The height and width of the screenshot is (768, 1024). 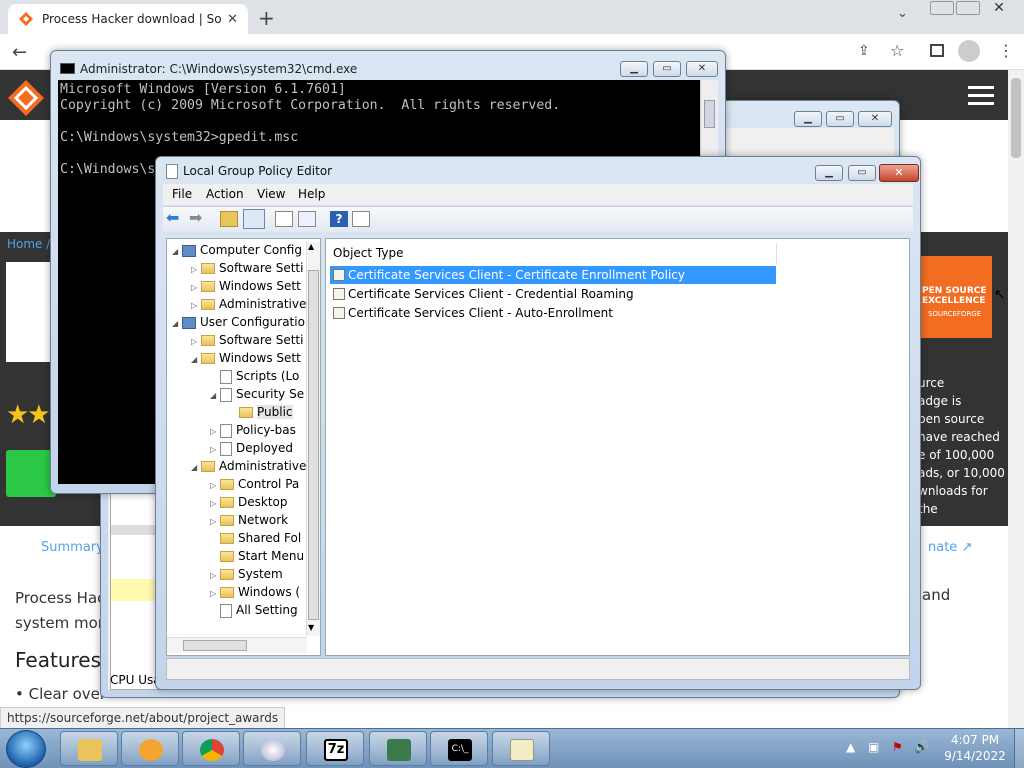 I want to click on tree-horizontal-scrollbar, so click(x=237, y=645).